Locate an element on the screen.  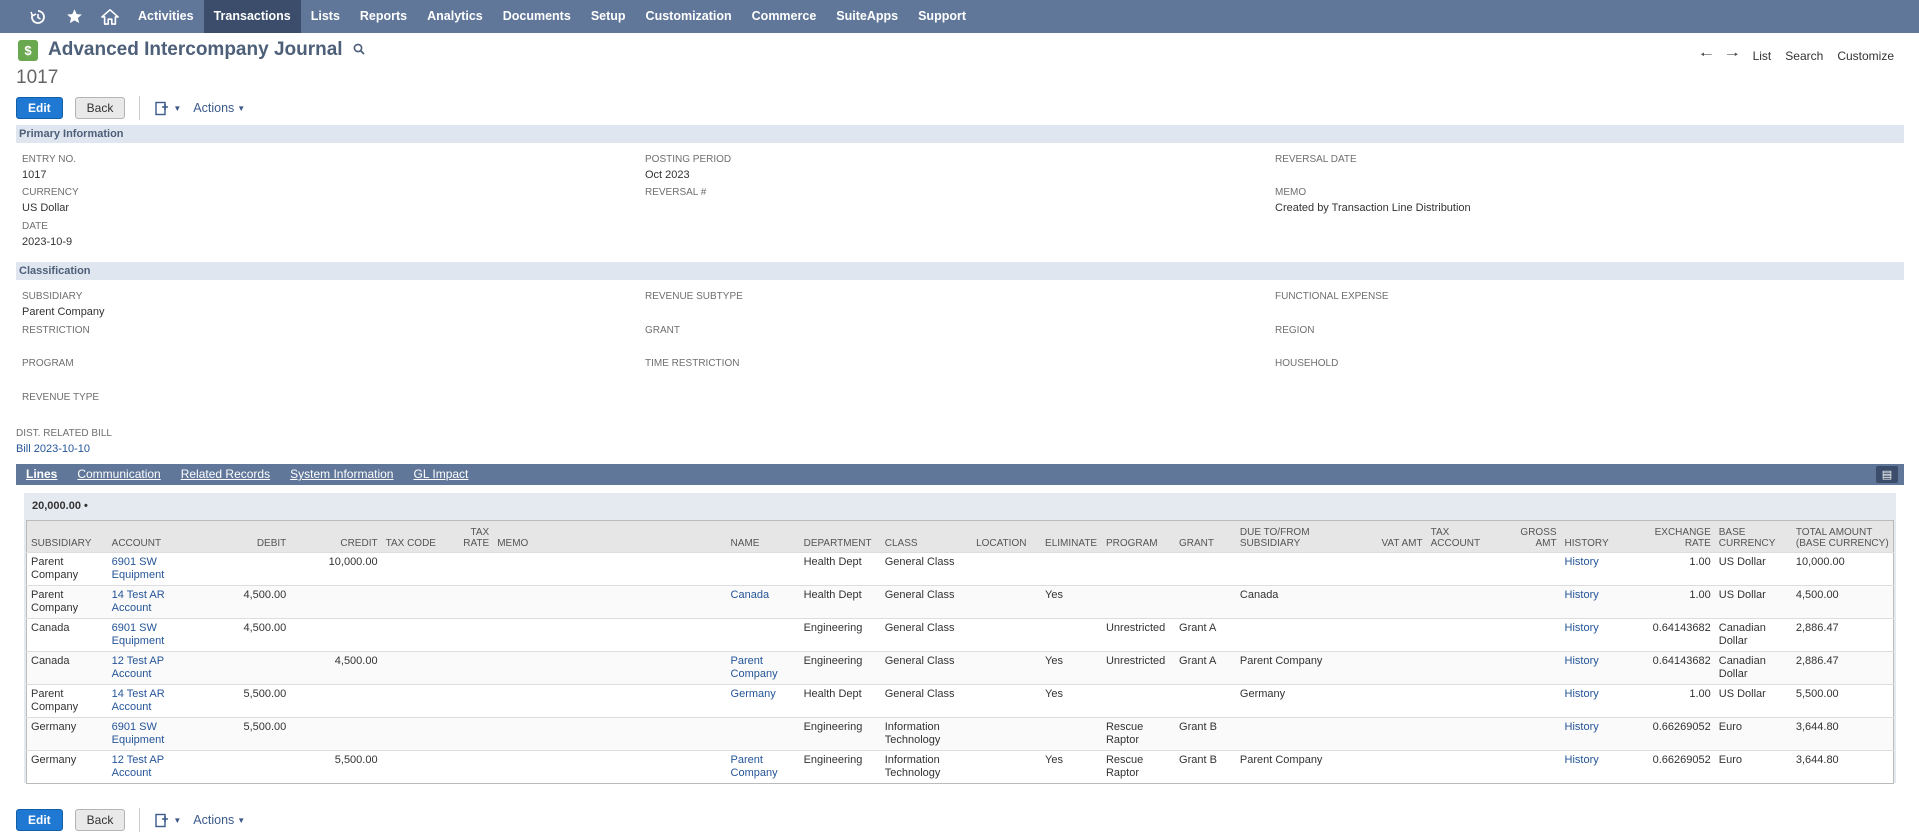
column-header: TAX CODE is located at coordinates (415, 537).